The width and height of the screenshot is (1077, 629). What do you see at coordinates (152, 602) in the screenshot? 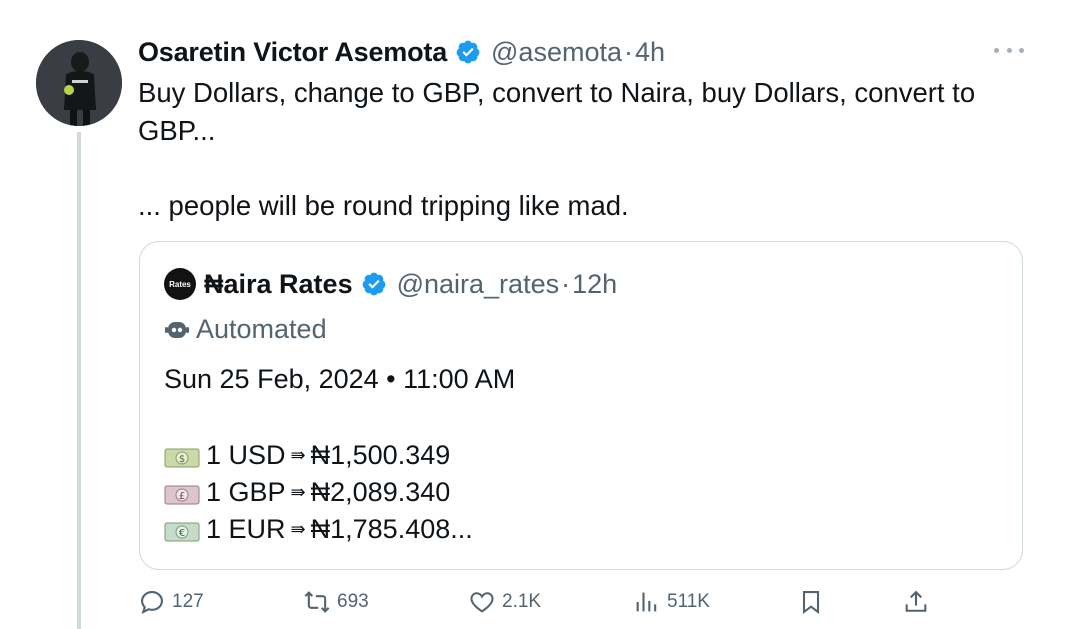
I see `reply-icon` at bounding box center [152, 602].